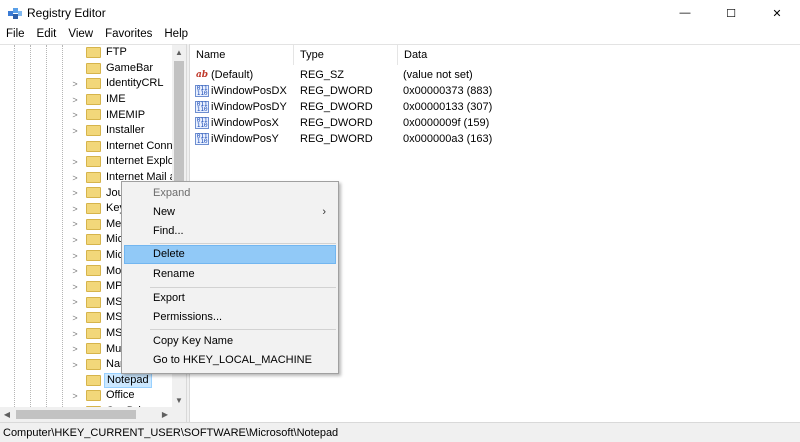  Describe the element at coordinates (230, 212) in the screenshot. I see `context-menu-new: New ›` at that location.